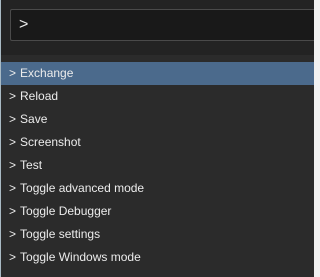 The image size is (320, 277). I want to click on command-item-toggle-advanced-mode: > Toggle advanced mode, so click(157, 188).